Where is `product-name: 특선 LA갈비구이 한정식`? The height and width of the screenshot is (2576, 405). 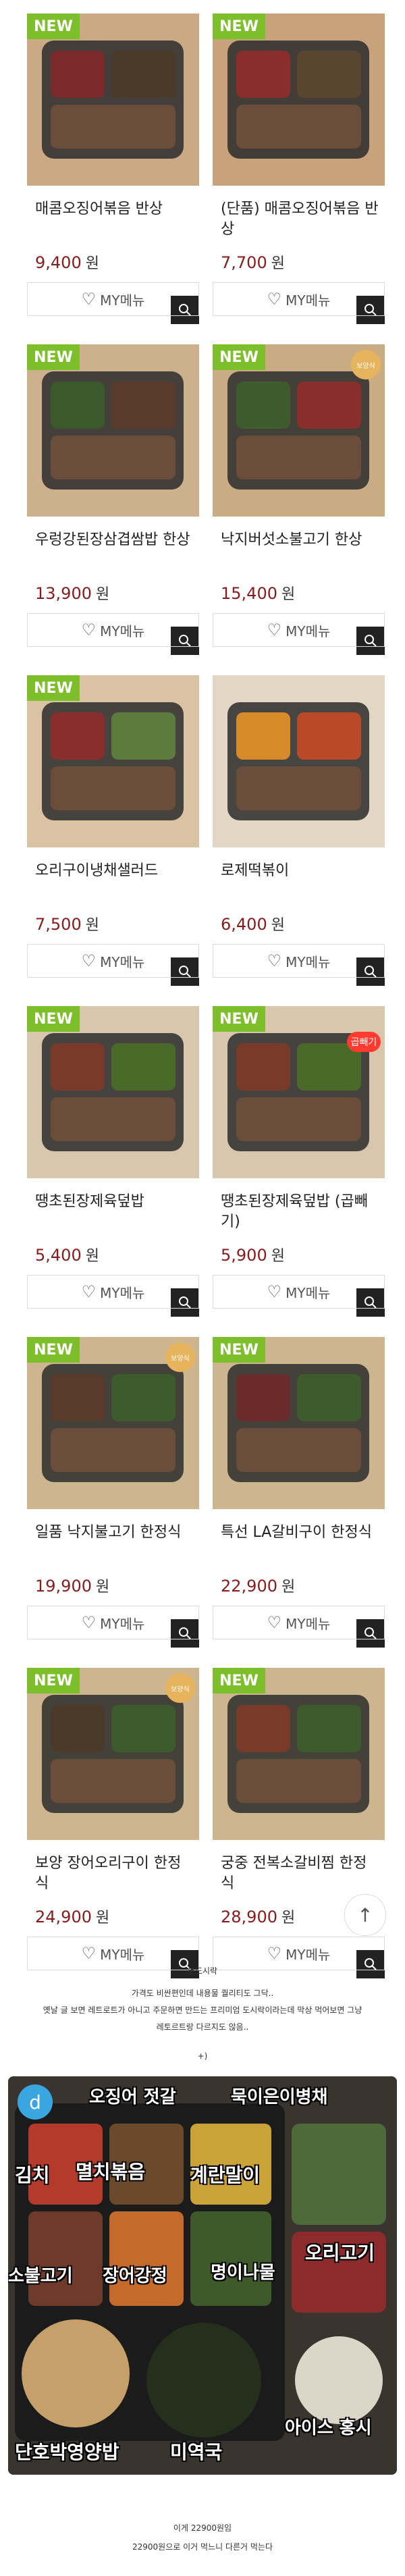 product-name: 특선 LA갈비구이 한정식 is located at coordinates (300, 1533).